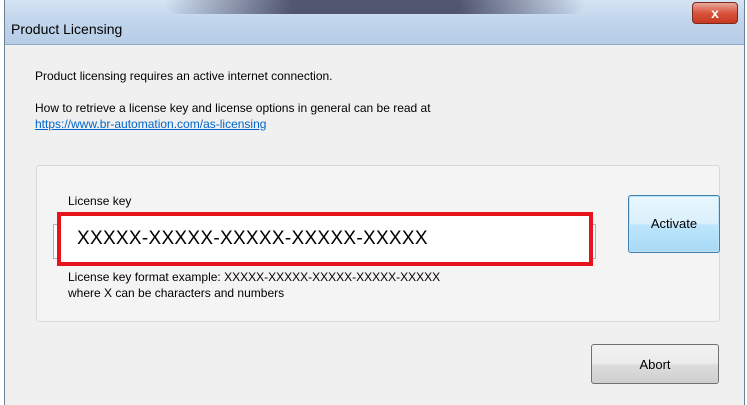 The width and height of the screenshot is (747, 405). I want to click on license-key-label: License key, so click(100, 201).